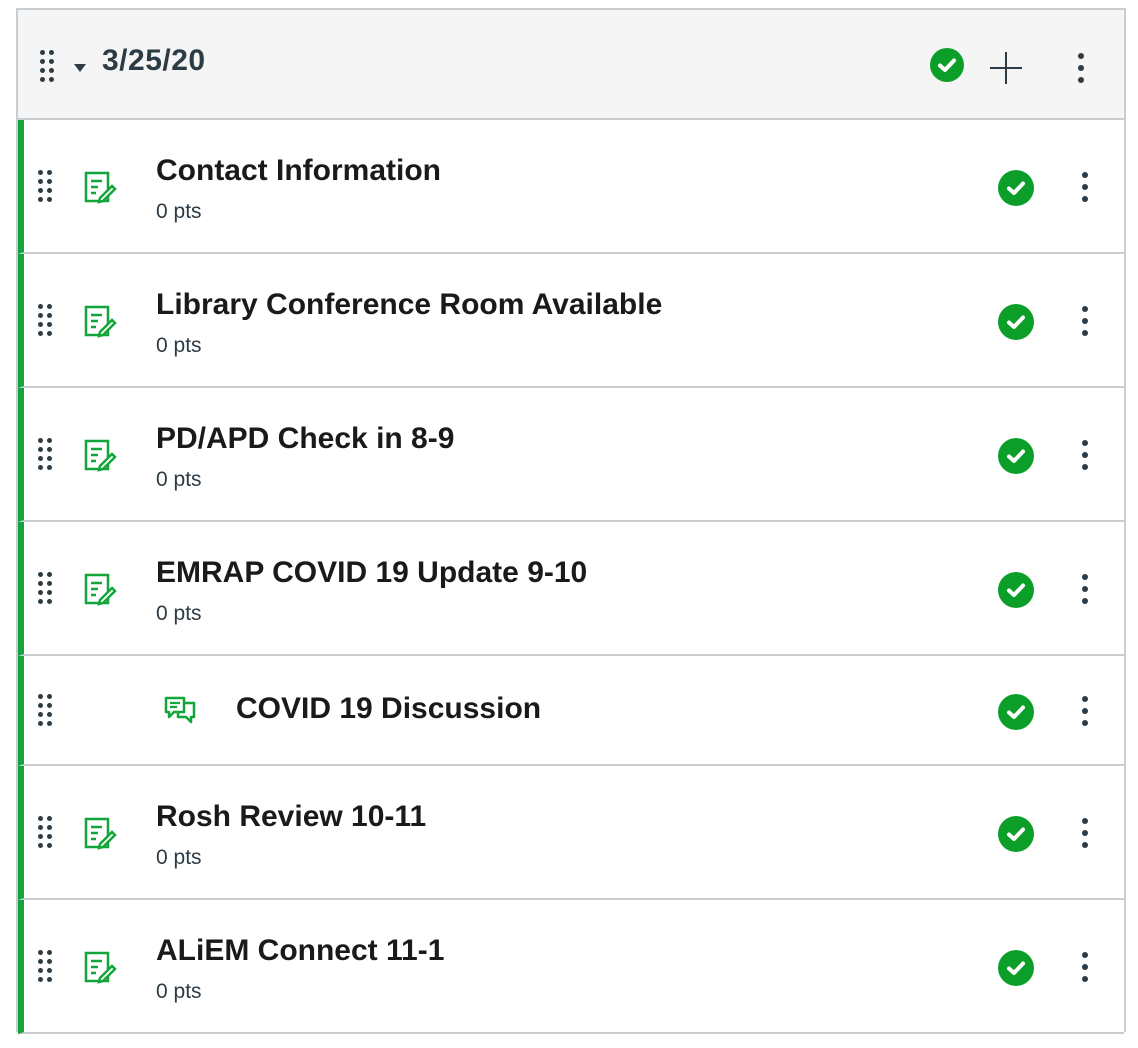 The image size is (1138, 1048). What do you see at coordinates (300, 951) in the screenshot?
I see `item-title: ALiEM Connect 11-1` at bounding box center [300, 951].